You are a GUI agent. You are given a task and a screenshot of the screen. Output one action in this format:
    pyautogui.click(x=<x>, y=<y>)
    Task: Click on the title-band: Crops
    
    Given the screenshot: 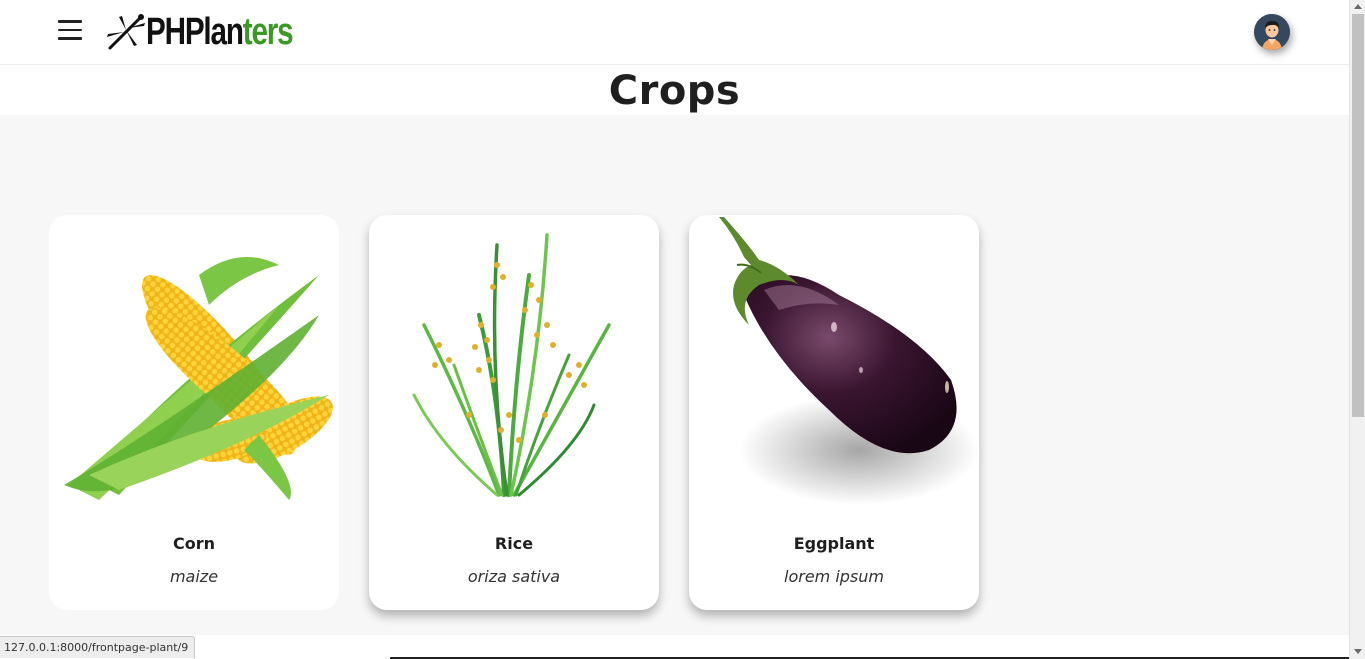 What is the action you would take?
    pyautogui.click(x=674, y=90)
    